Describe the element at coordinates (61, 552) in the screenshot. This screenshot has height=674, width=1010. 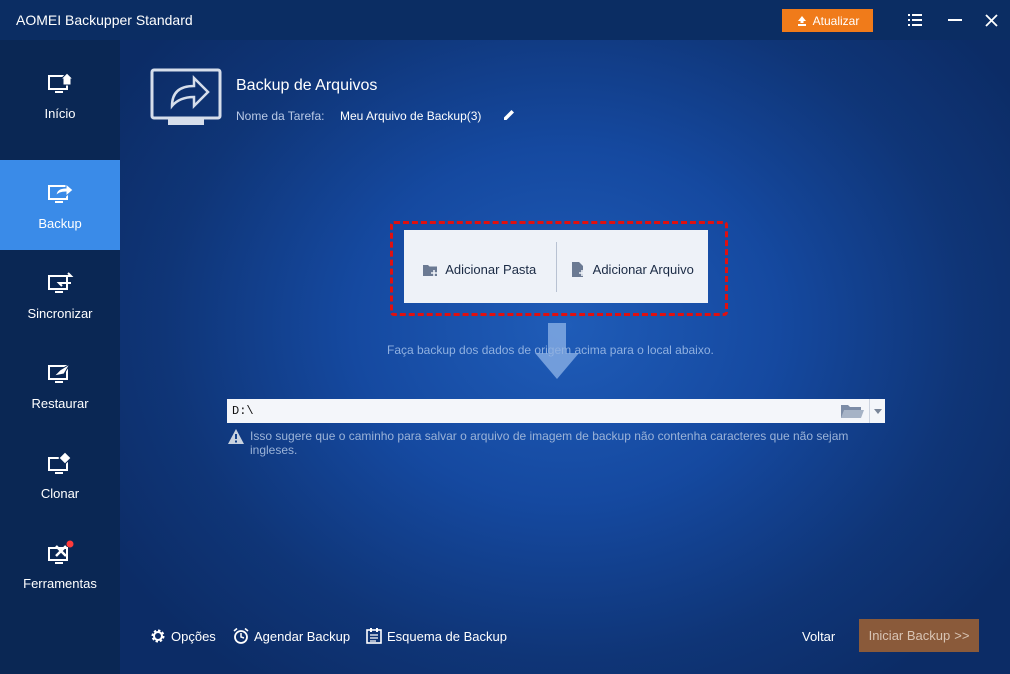
I see `tools-monitor-icon` at that location.